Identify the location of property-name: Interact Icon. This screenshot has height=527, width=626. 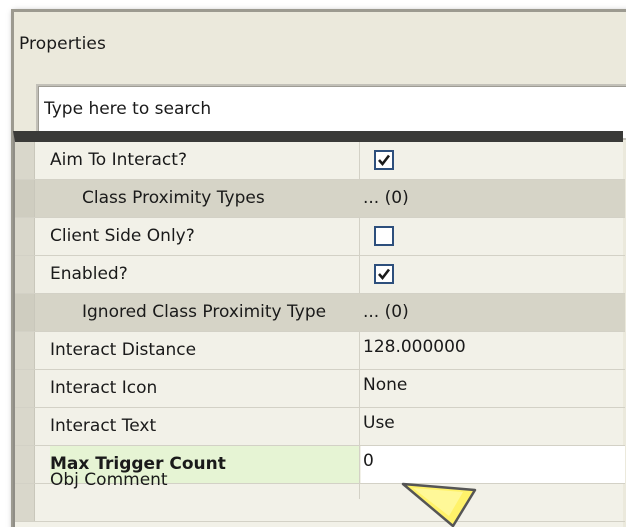
(205, 388).